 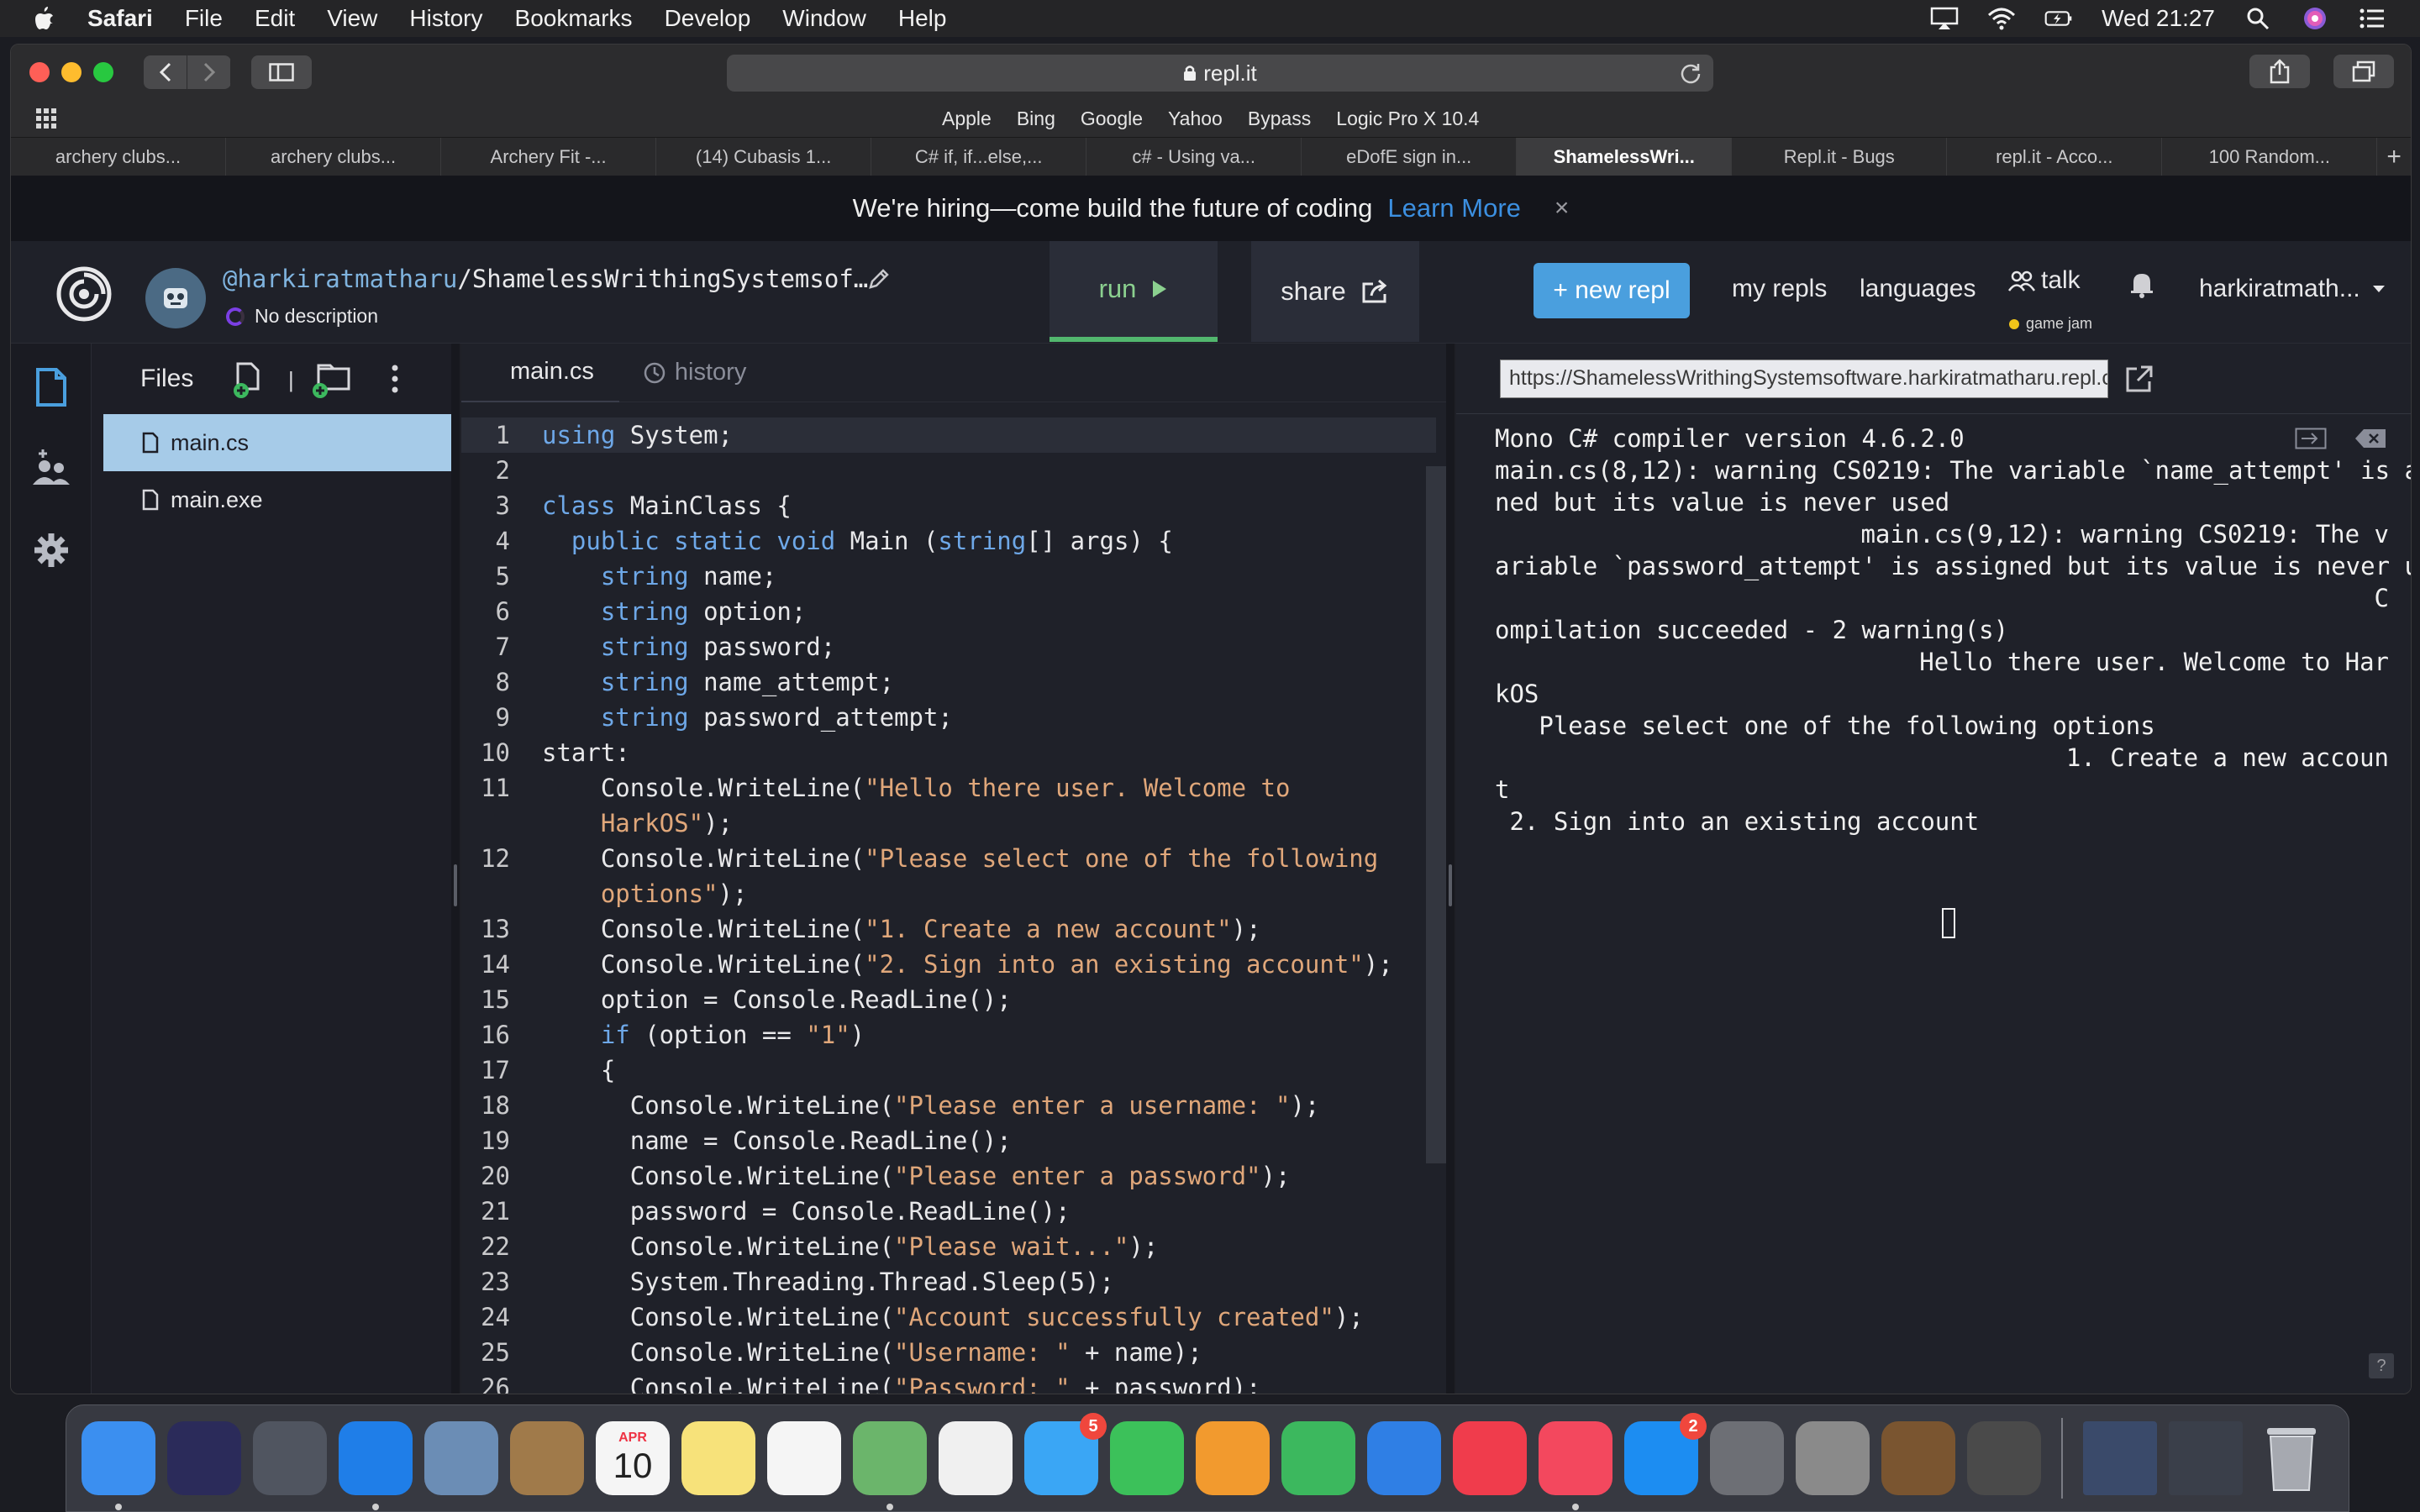 What do you see at coordinates (2258, 18) in the screenshot?
I see `spotlight-search-icon` at bounding box center [2258, 18].